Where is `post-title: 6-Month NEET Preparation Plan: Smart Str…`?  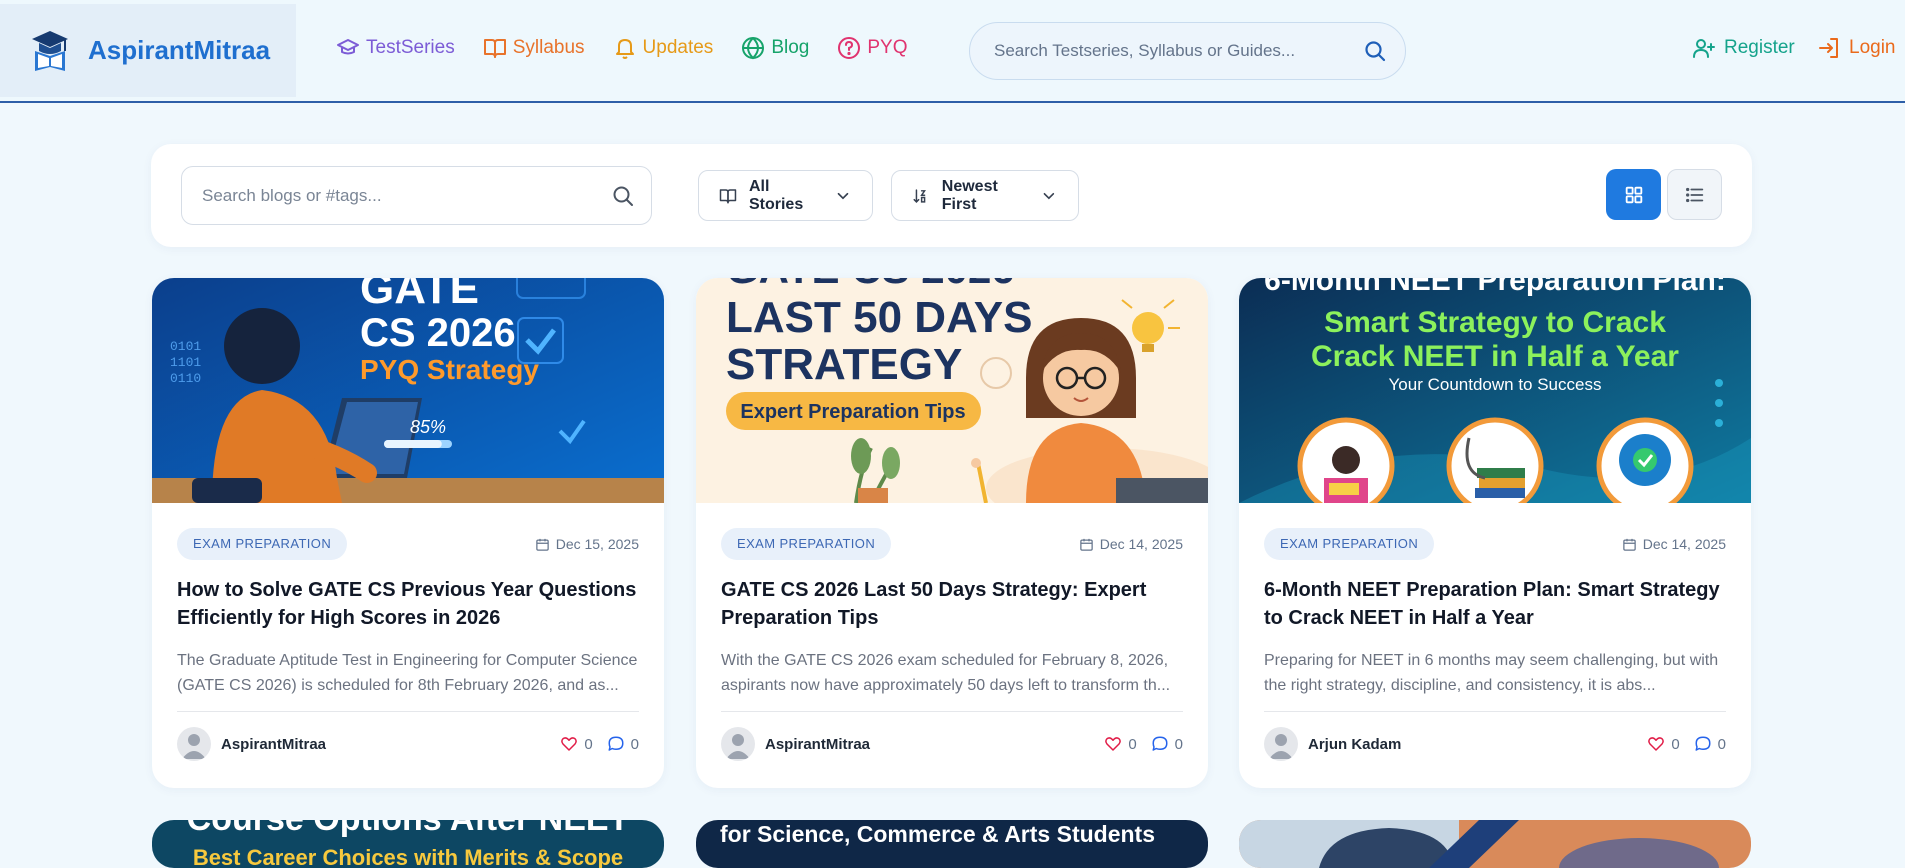
post-title: 6-Month NEET Preparation Plan: Smart Str… is located at coordinates (1495, 604).